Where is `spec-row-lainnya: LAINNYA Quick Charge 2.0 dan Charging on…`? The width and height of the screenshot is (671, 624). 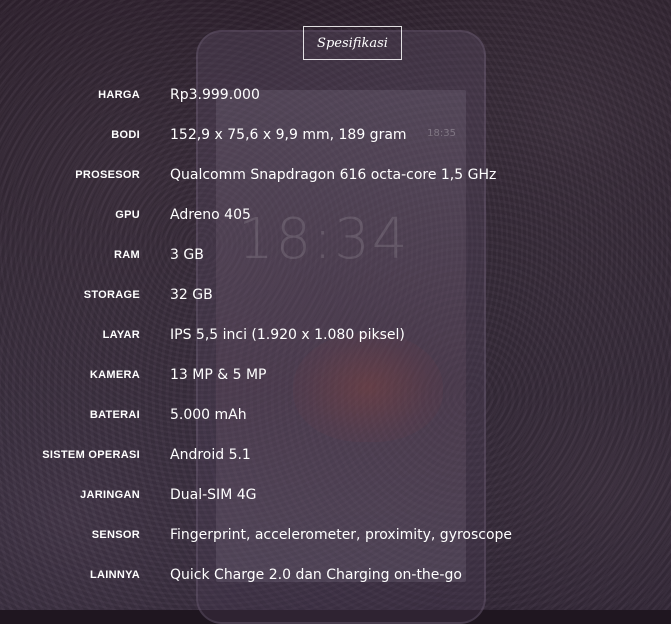 spec-row-lainnya: LAINNYA Quick Charge 2.0 dan Charging on… is located at coordinates (335, 576).